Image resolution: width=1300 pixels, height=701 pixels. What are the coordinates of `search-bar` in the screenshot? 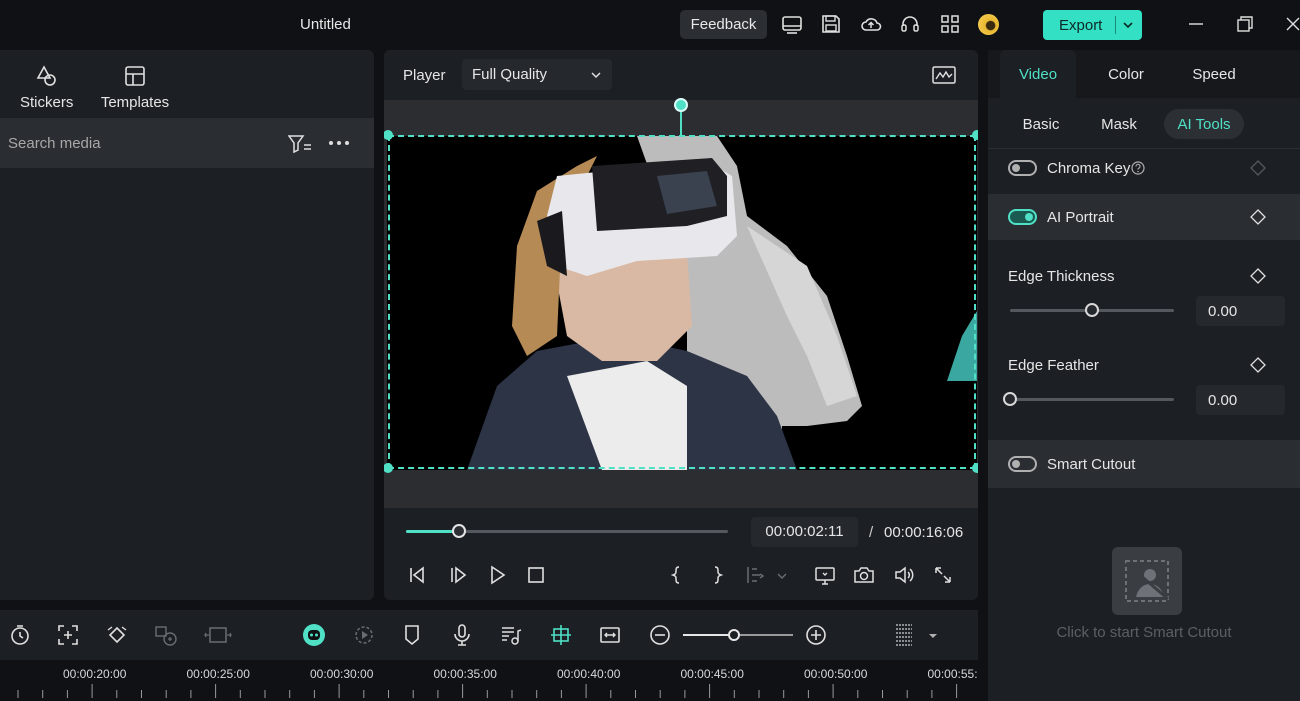 It's located at (187, 143).